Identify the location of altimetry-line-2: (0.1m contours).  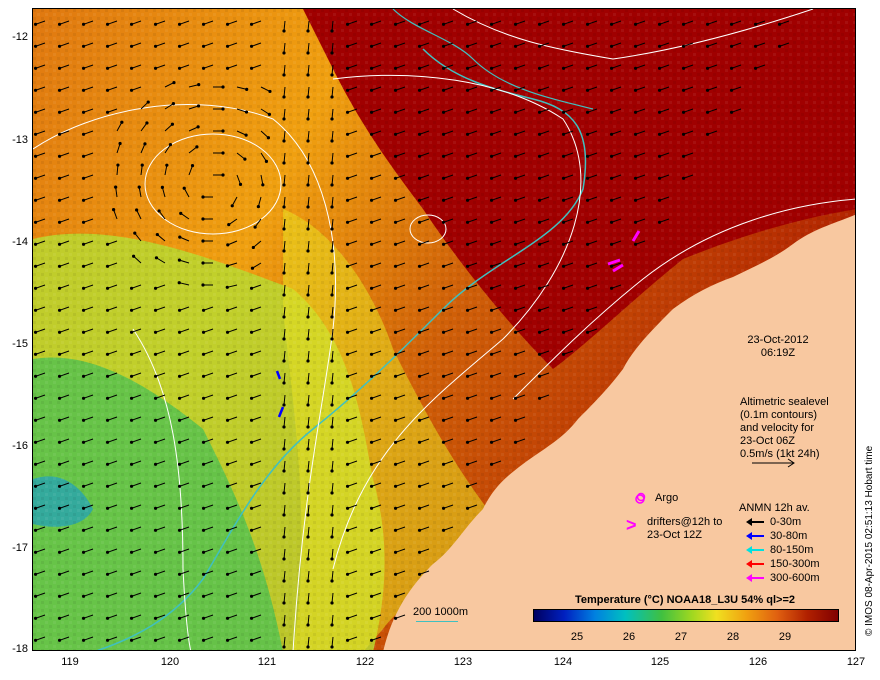
(779, 415).